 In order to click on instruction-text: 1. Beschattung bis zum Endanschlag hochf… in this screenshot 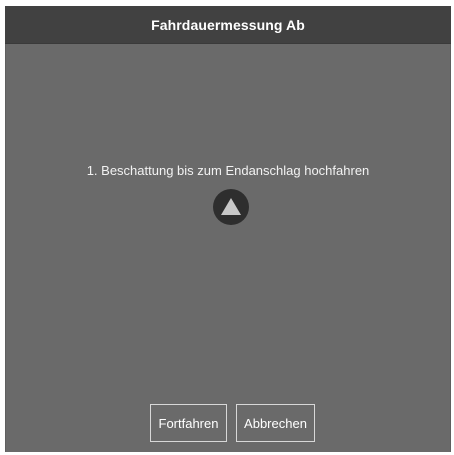, I will do `click(228, 170)`.